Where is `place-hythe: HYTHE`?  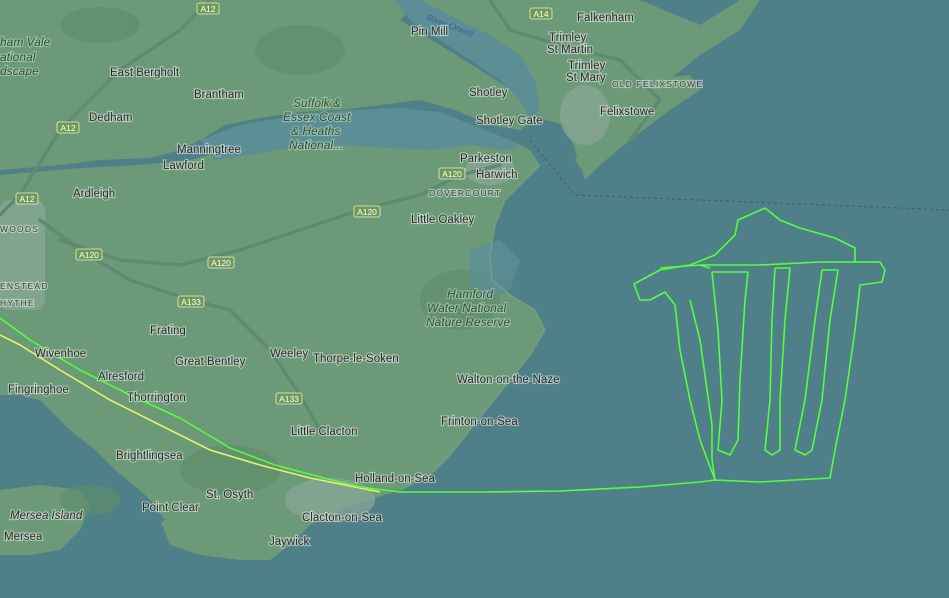 place-hythe: HYTHE is located at coordinates (17, 303).